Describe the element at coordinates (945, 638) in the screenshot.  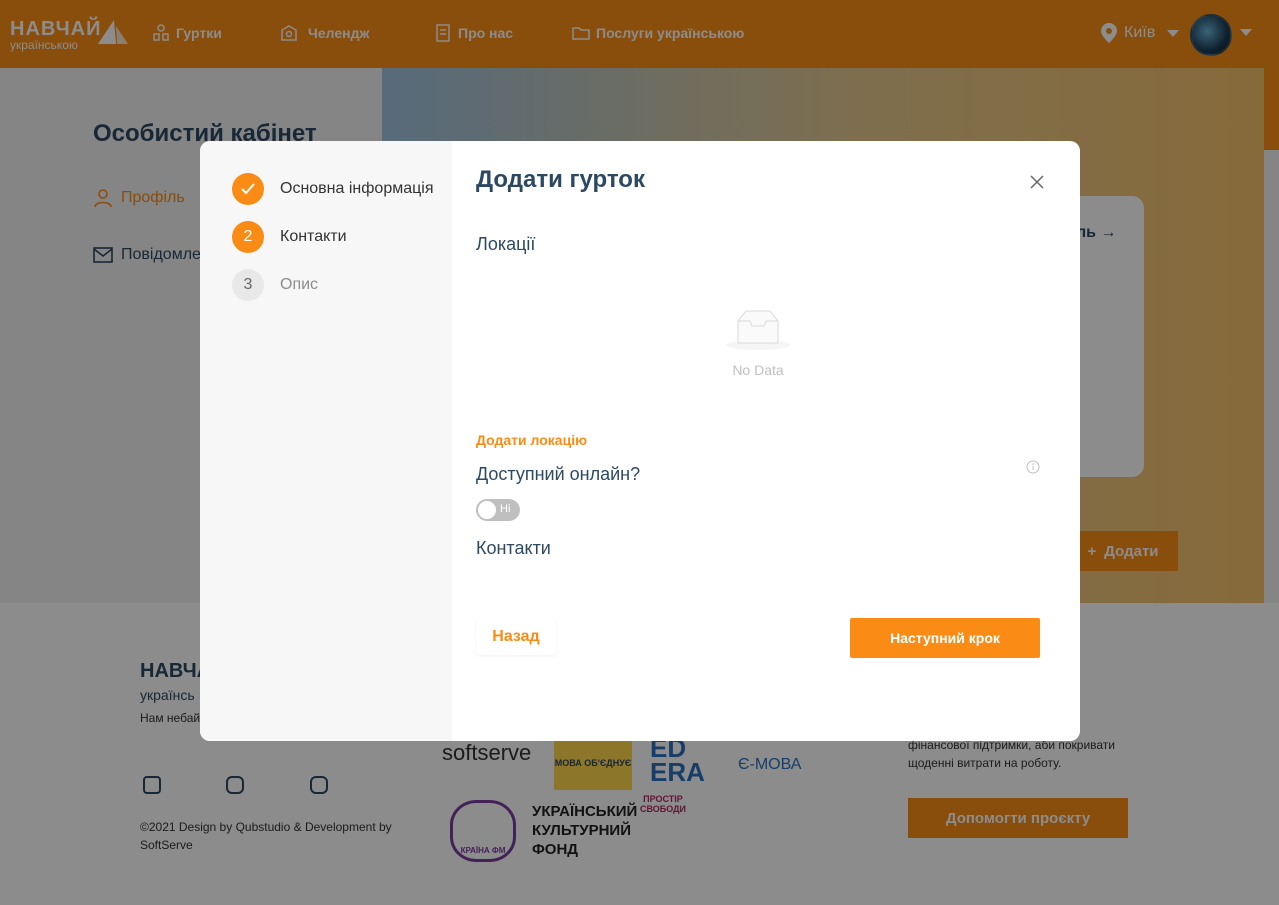
I see `next-step-button: Наступний крок` at that location.